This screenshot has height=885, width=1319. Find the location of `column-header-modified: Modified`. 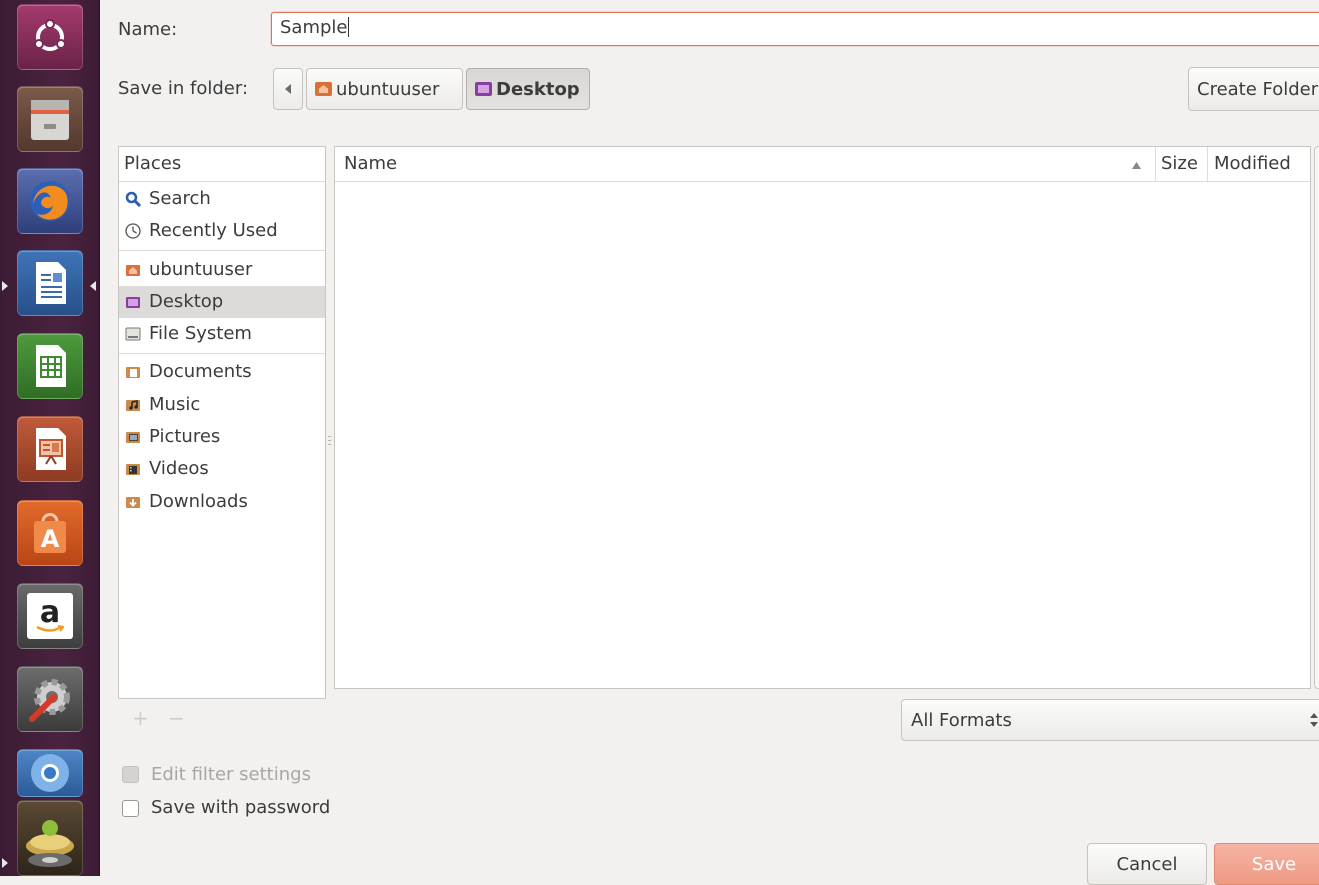

column-header-modified: Modified is located at coordinates (1252, 164).